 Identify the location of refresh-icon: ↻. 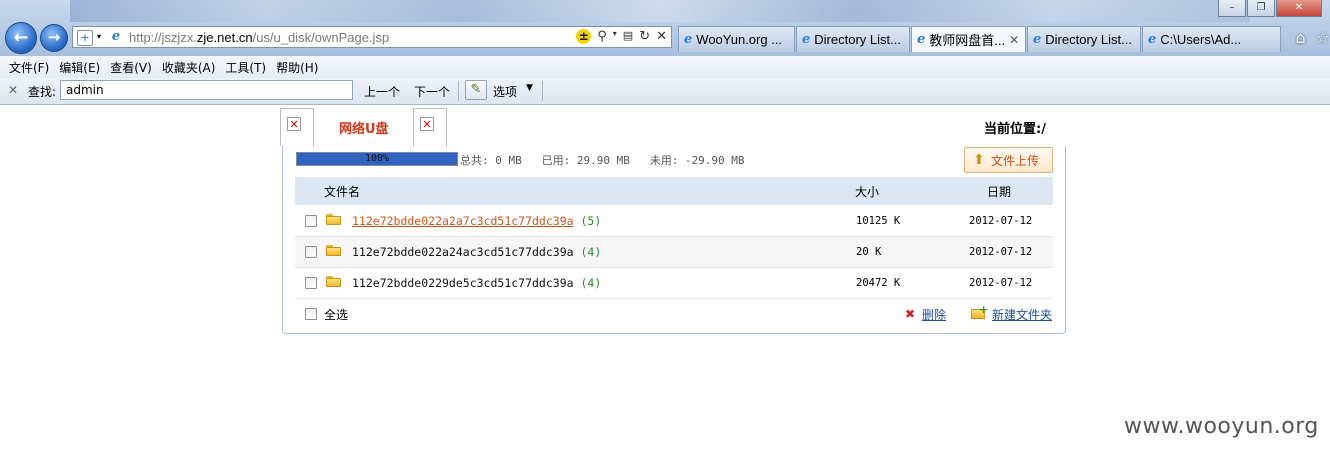
(644, 36).